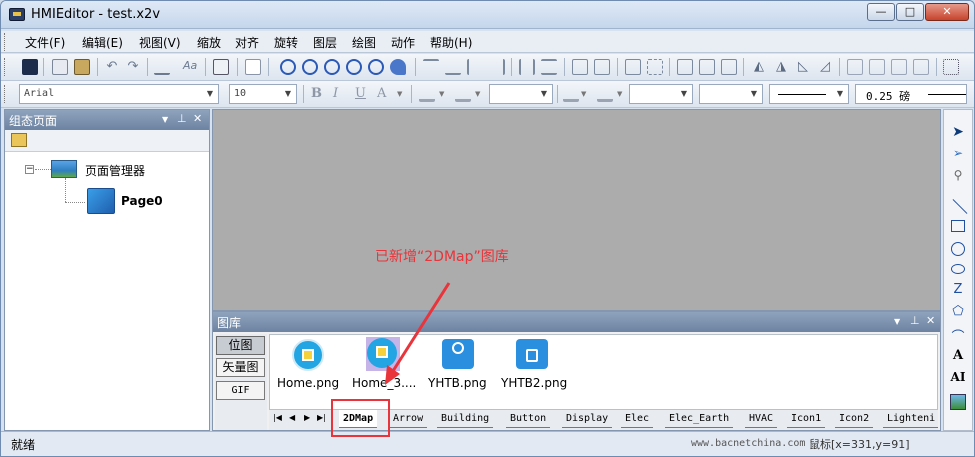 The height and width of the screenshot is (457, 975). Describe the element at coordinates (781, 67) in the screenshot. I see `flip-vertical-icon: ◮` at that location.